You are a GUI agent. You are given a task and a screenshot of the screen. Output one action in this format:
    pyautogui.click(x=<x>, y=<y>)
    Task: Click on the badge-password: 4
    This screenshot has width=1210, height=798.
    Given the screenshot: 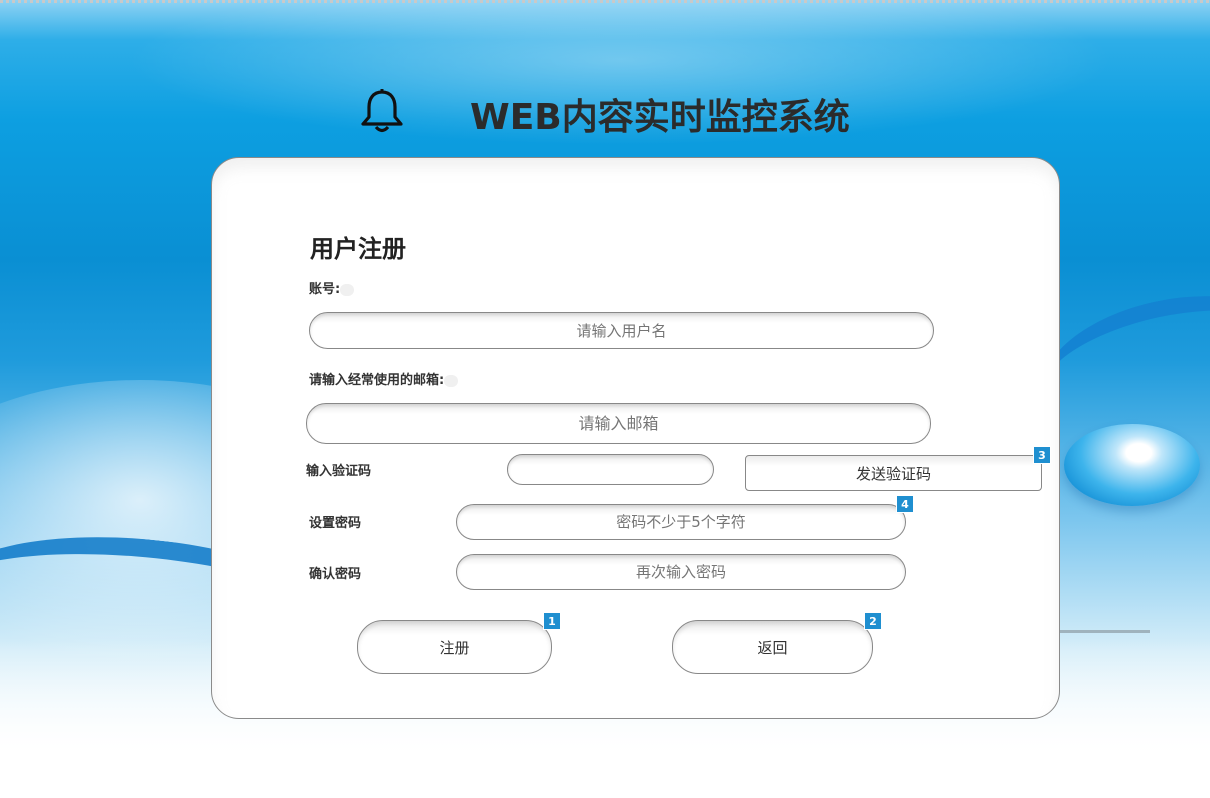 What is the action you would take?
    pyautogui.click(x=905, y=504)
    